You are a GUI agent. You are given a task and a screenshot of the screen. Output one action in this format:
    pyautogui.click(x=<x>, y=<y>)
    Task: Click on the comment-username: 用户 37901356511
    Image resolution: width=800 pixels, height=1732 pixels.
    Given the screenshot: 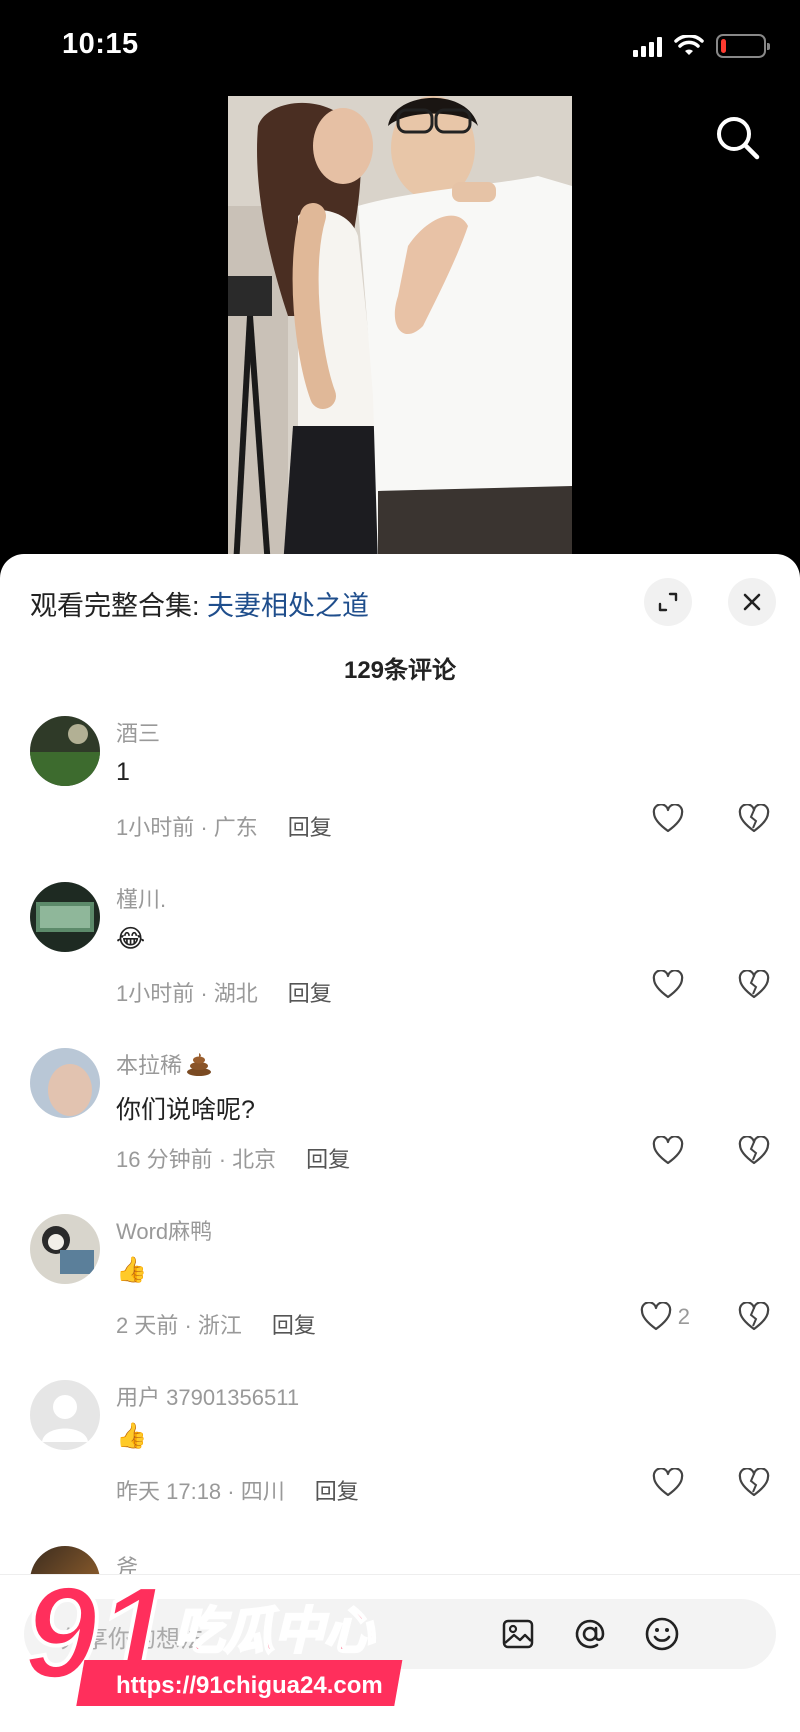 What is the action you would take?
    pyautogui.click(x=207, y=1396)
    